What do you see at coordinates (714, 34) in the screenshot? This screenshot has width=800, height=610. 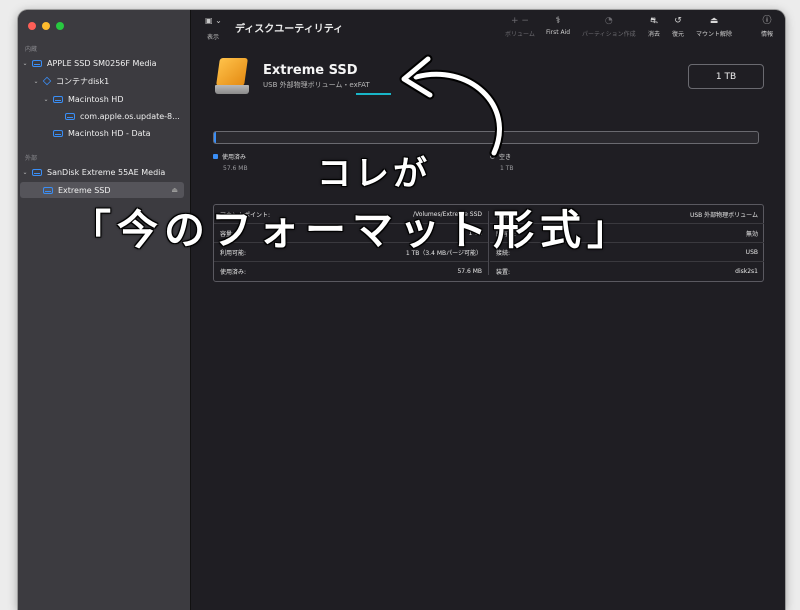 I see `toolbar-label: マウント解除` at bounding box center [714, 34].